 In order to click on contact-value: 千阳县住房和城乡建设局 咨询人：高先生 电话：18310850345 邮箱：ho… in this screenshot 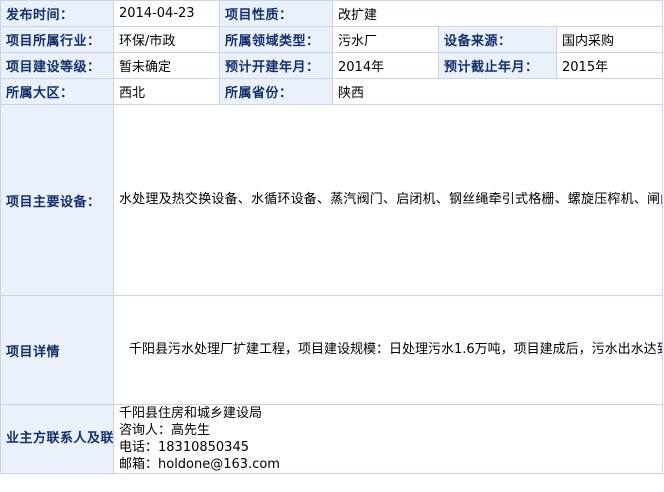, I will do `click(388, 439)`.